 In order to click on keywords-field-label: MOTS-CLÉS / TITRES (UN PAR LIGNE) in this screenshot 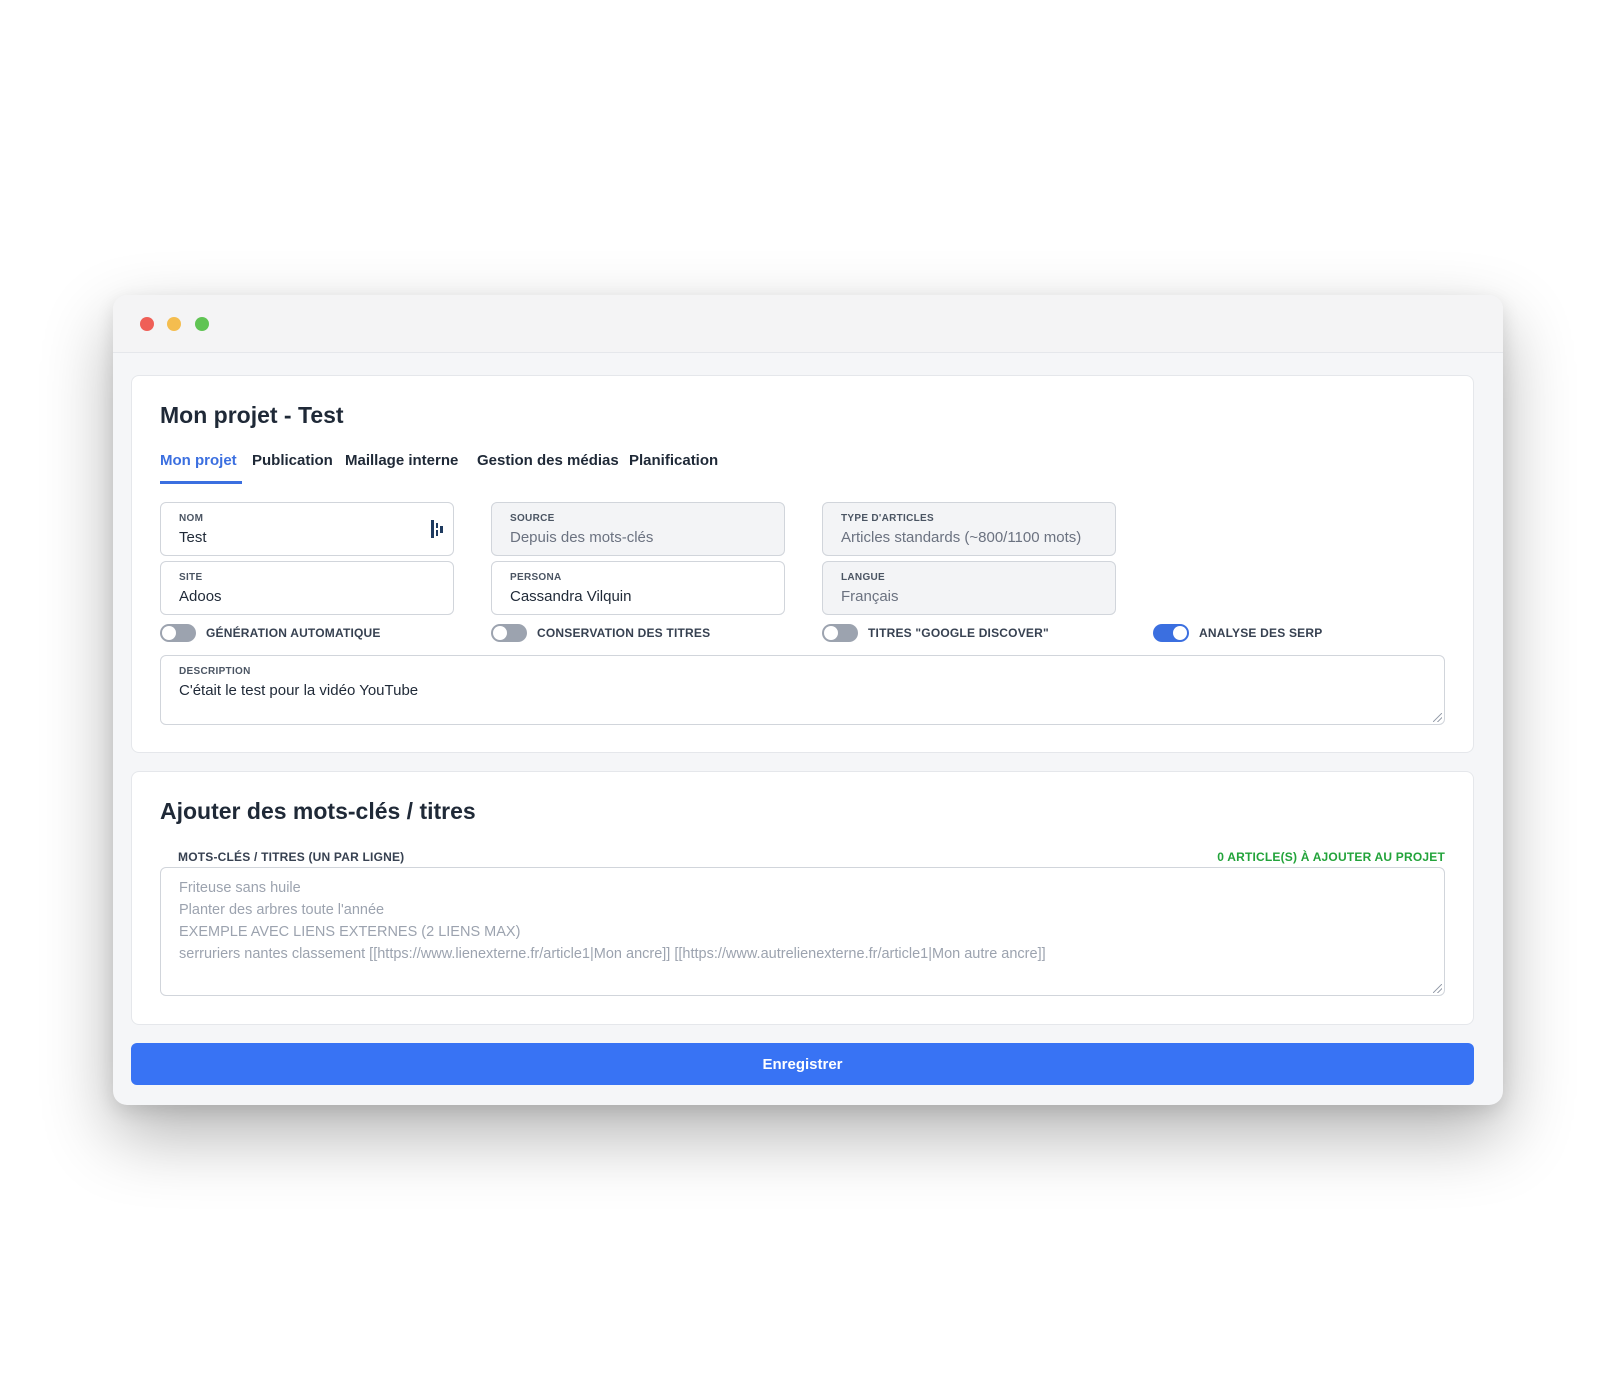, I will do `click(291, 857)`.